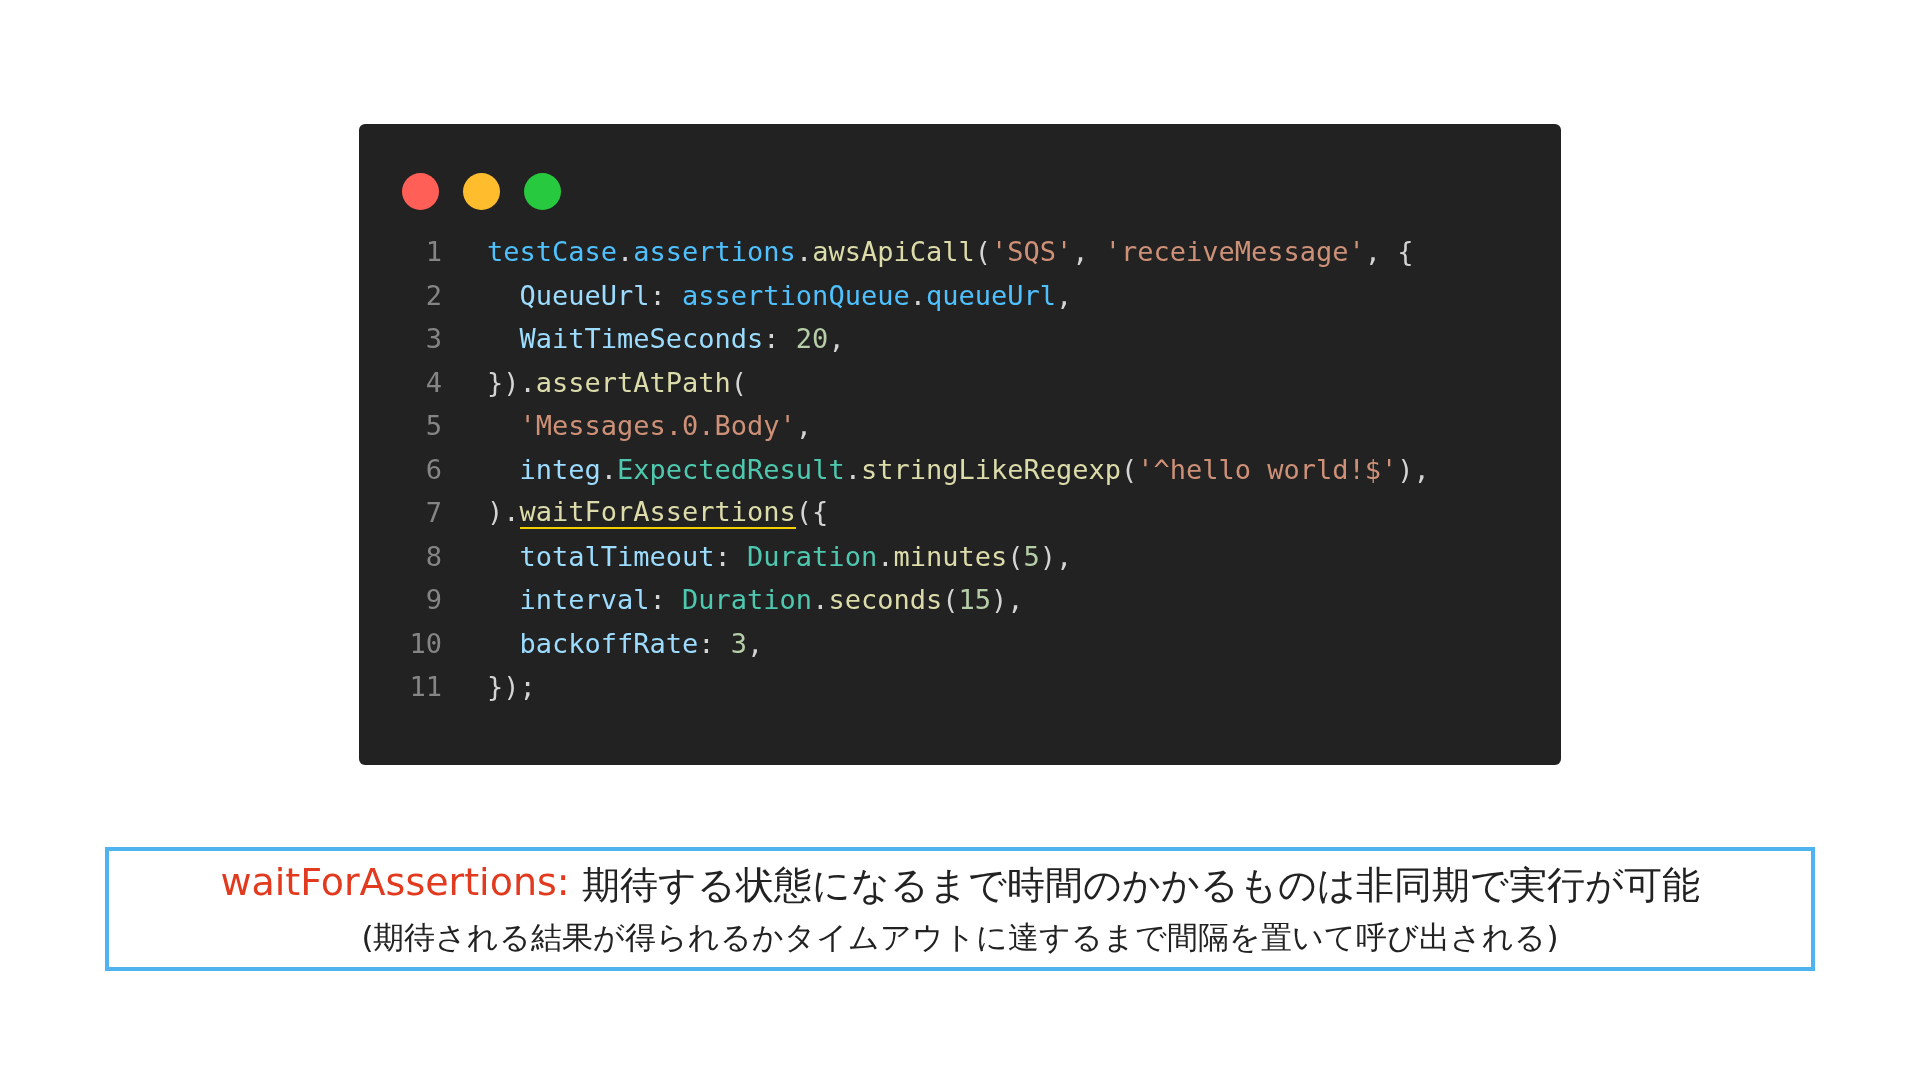  What do you see at coordinates (1140, 885) in the screenshot?
I see `caption-text: 期待する状態になるまで時間のかかるものは非同期で実行が可能` at bounding box center [1140, 885].